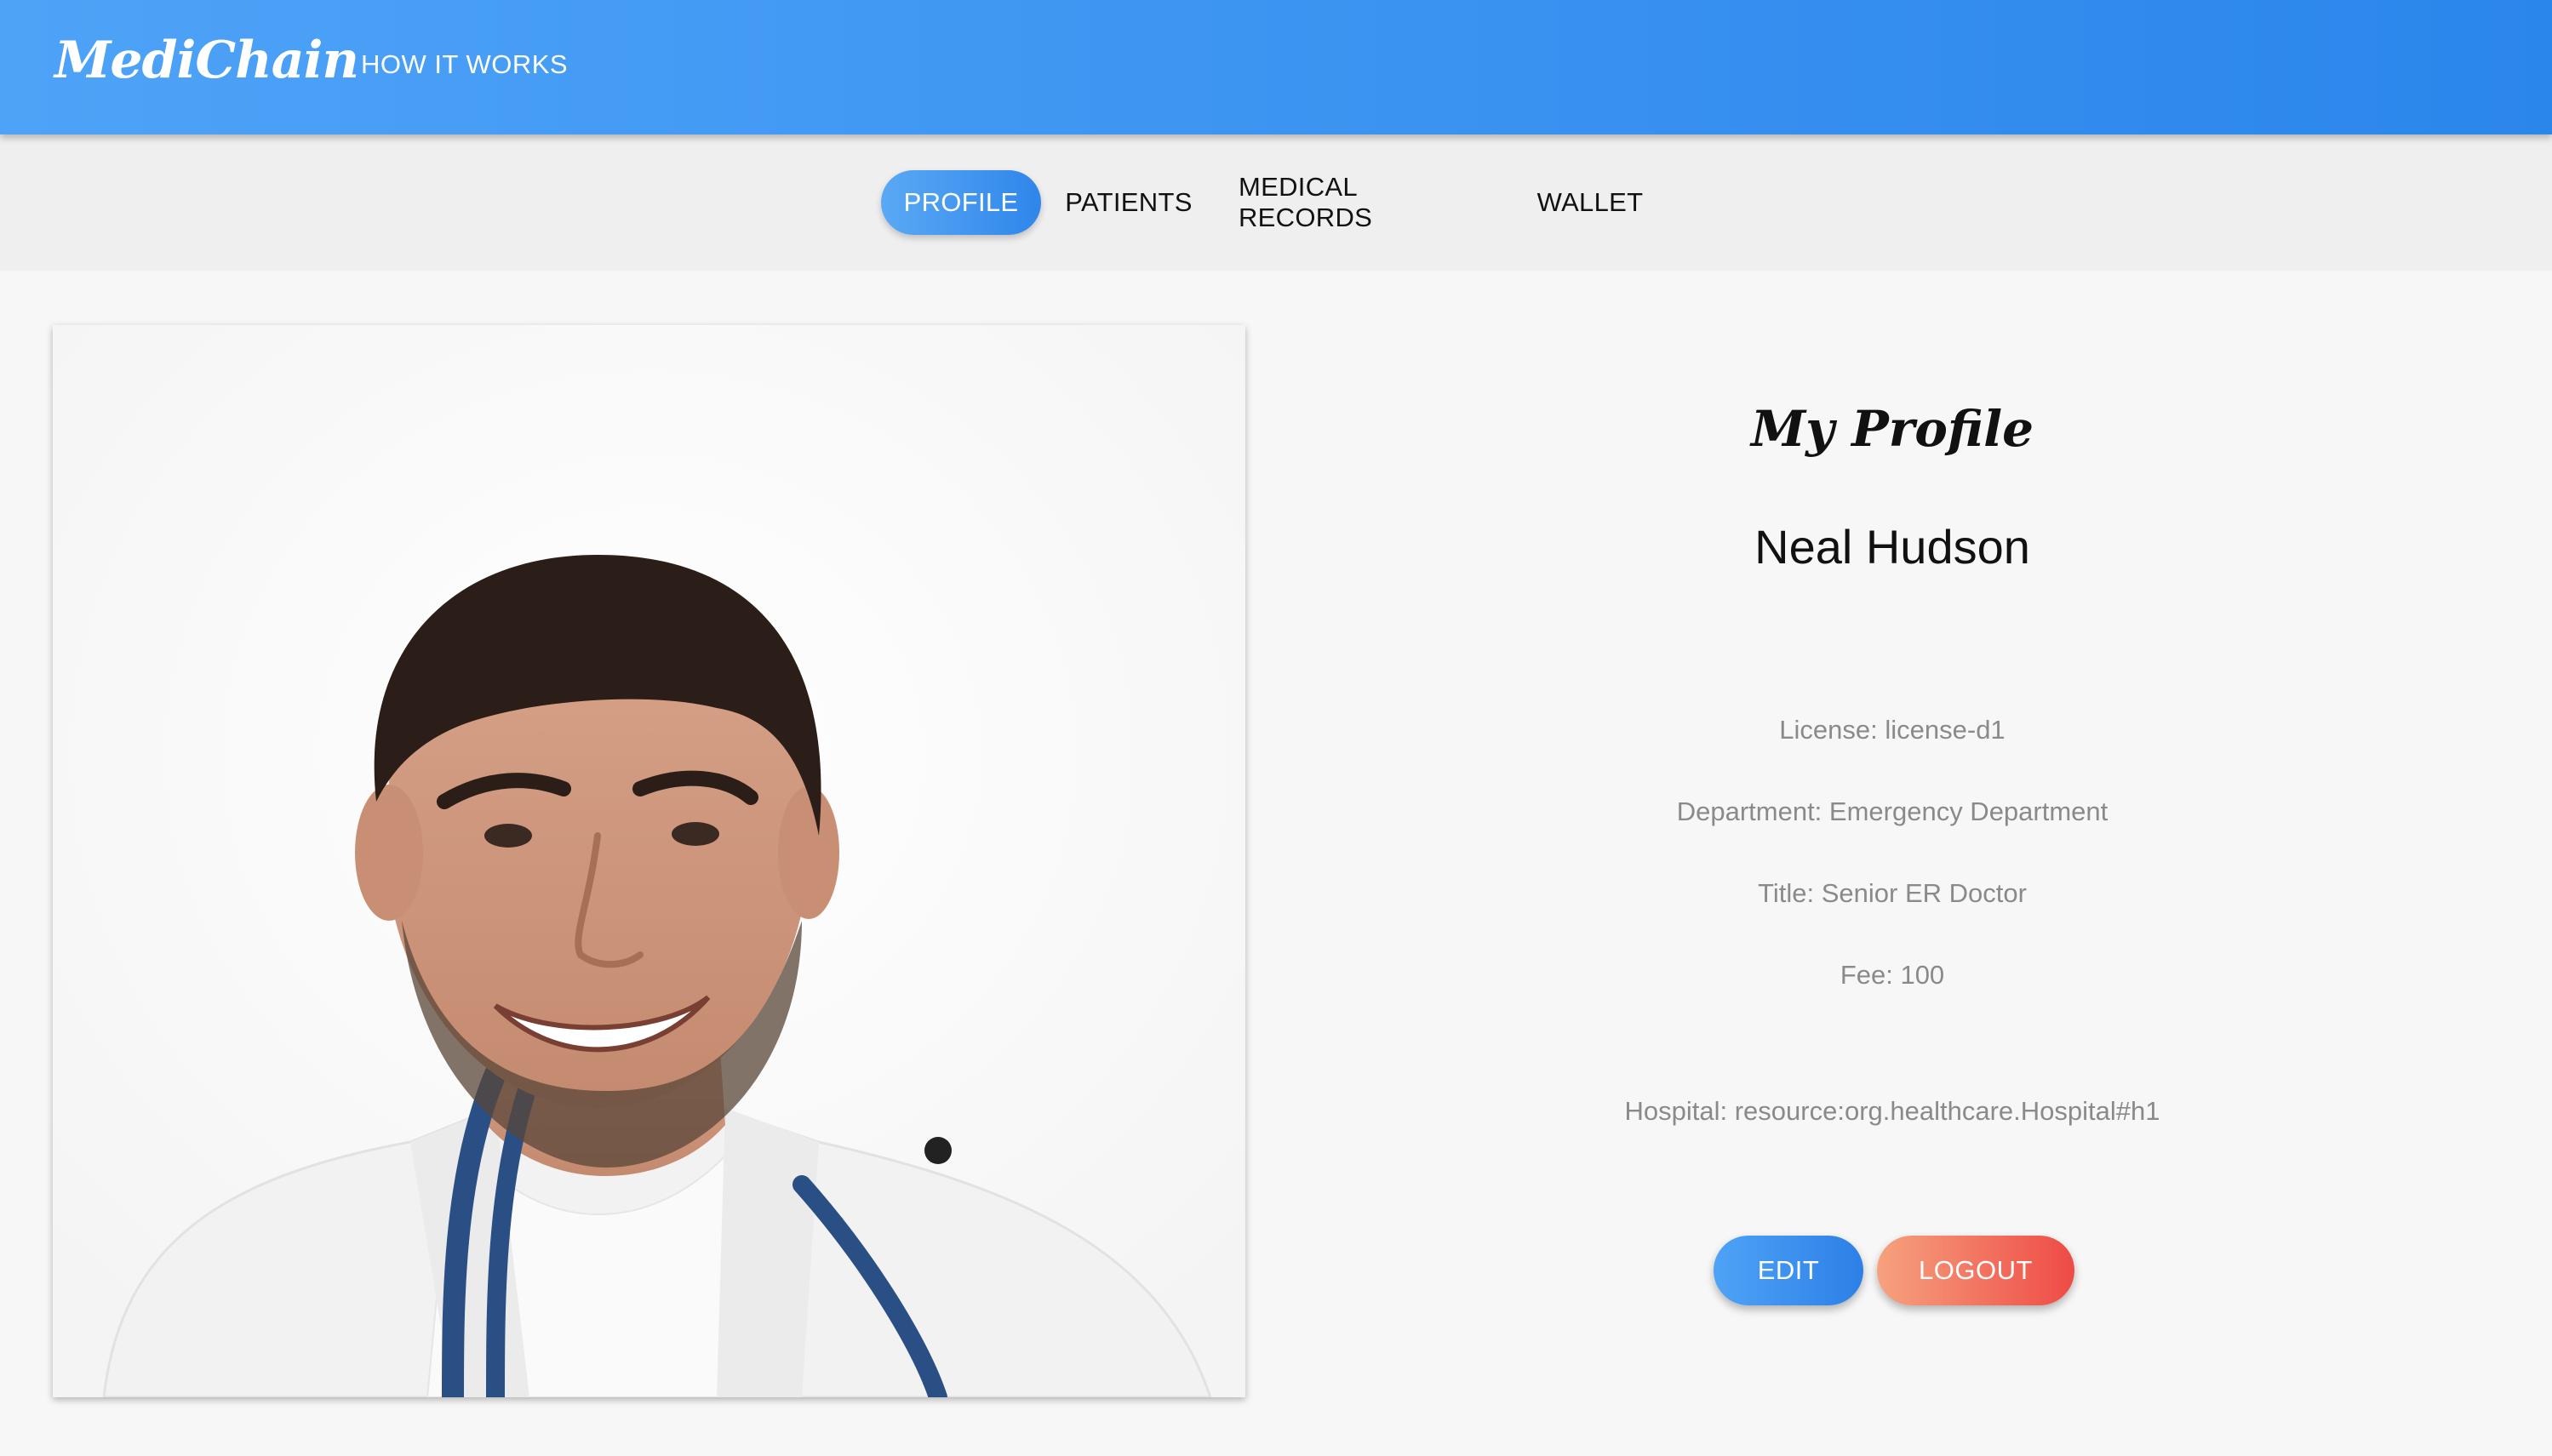  Describe the element at coordinates (1976, 1270) in the screenshot. I see `logout-button: LOGOUT` at that location.